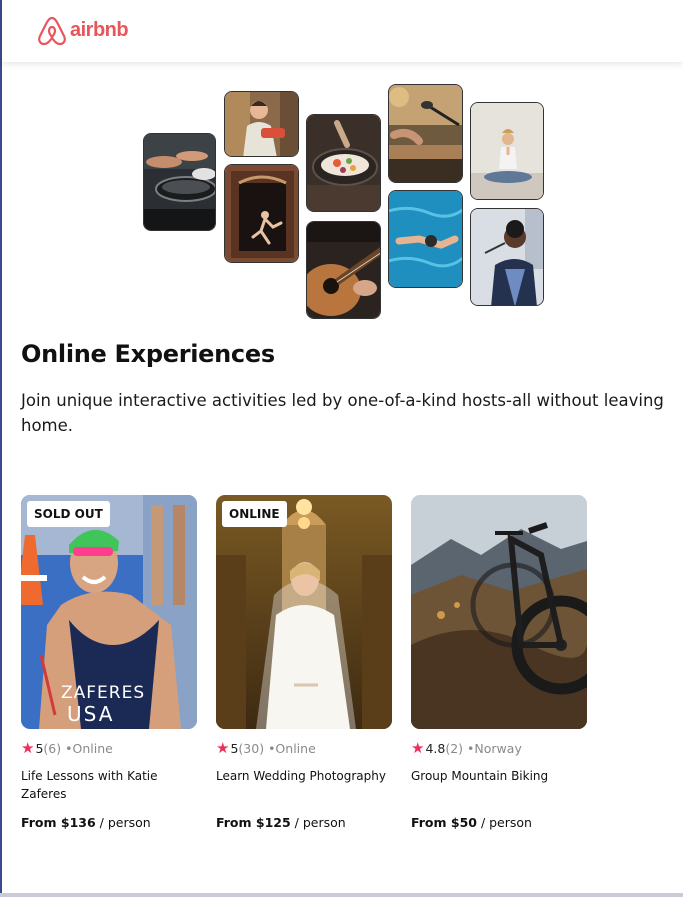 The image size is (683, 897). I want to click on swimmer-photo, so click(425, 239).